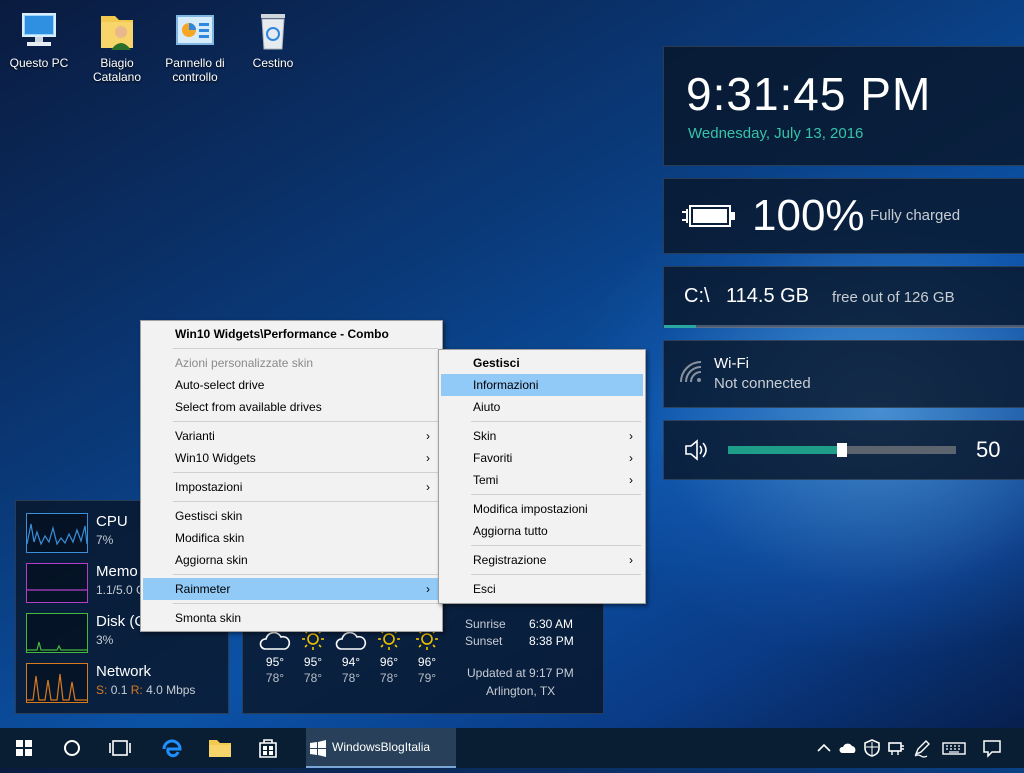  Describe the element at coordinates (530, 509) in the screenshot. I see `menu-item-label: Modifica impostazioni` at that location.